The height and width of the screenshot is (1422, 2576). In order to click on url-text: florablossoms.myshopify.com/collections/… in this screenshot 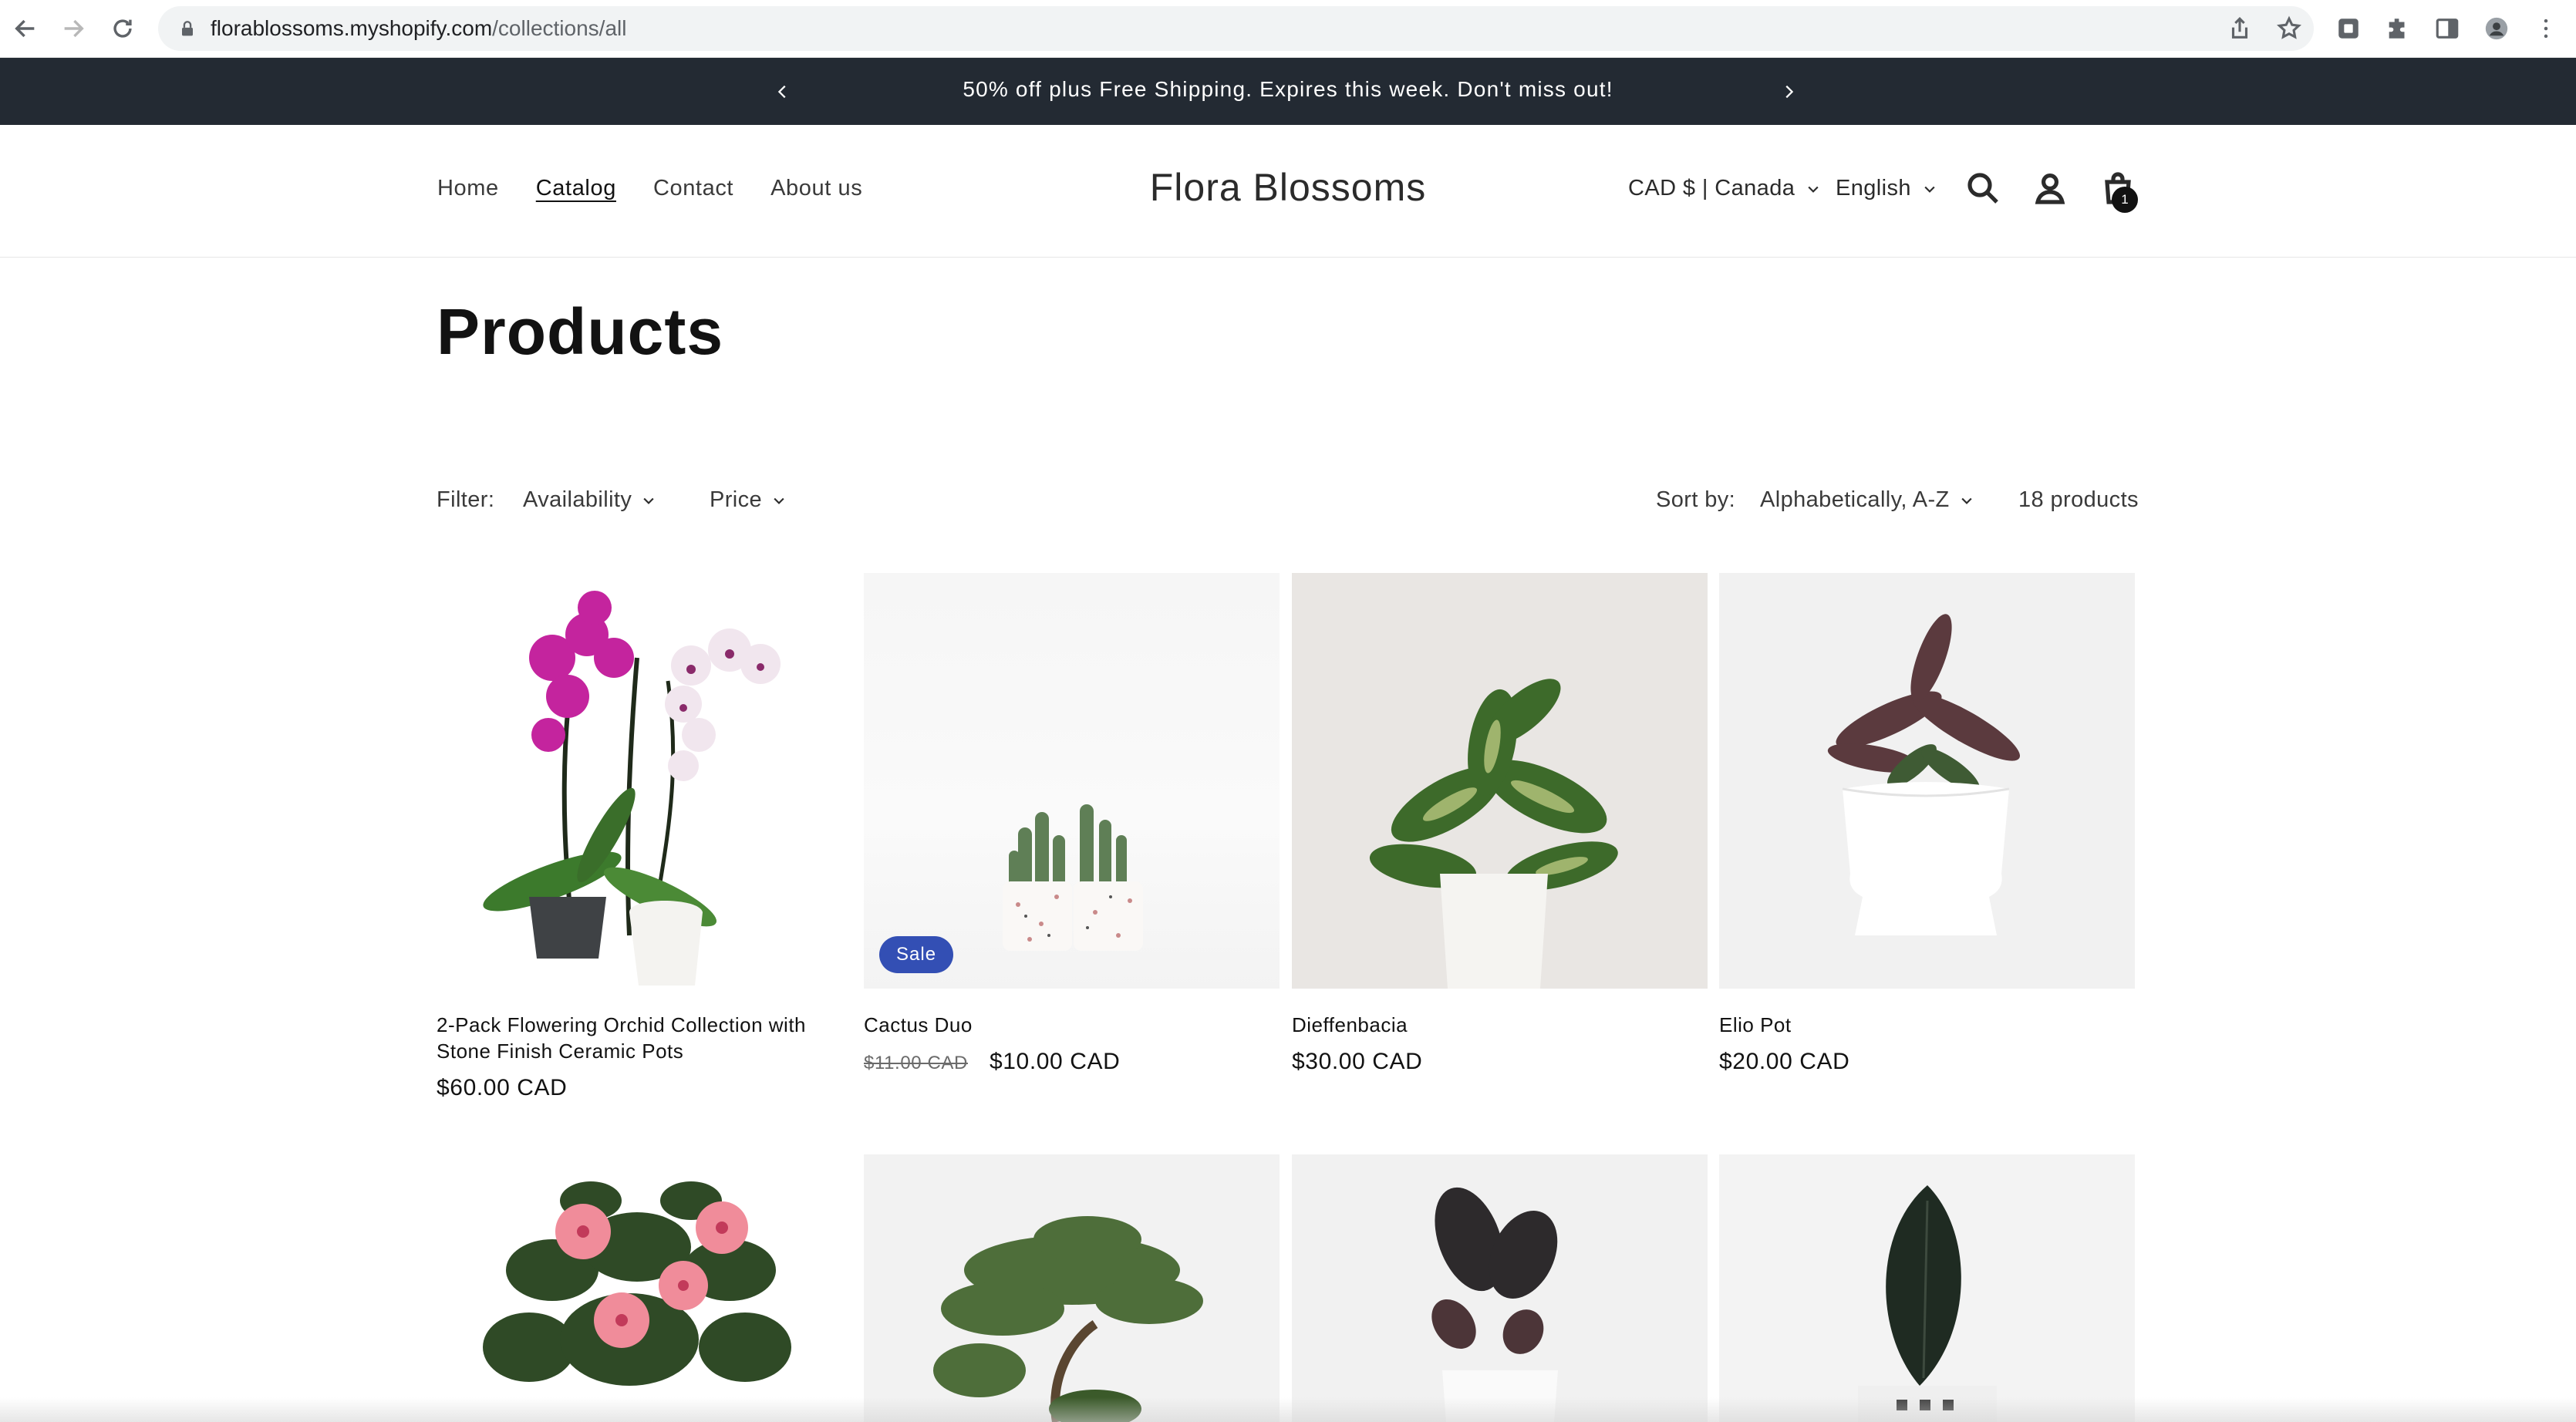, I will do `click(418, 28)`.